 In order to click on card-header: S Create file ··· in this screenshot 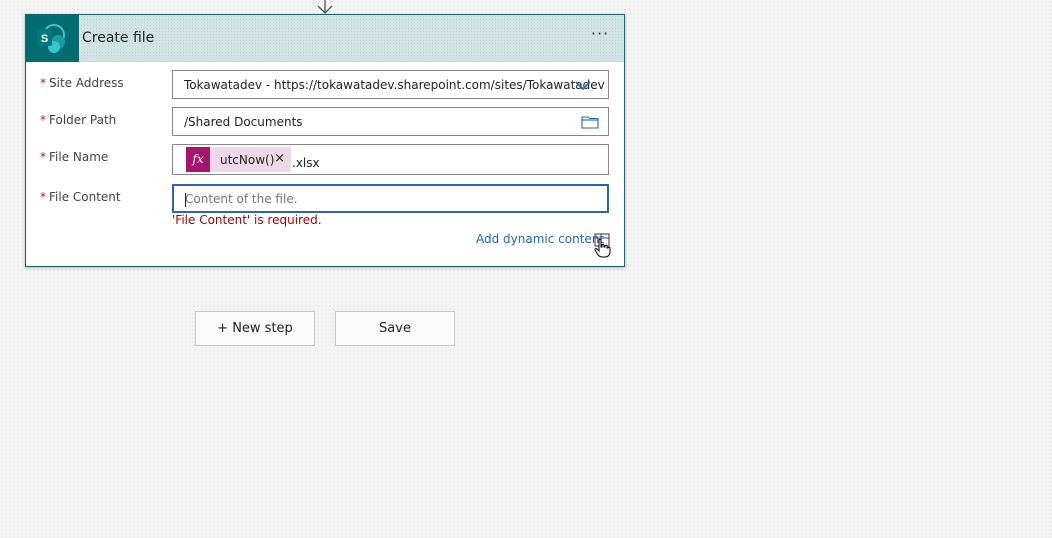, I will do `click(325, 38)`.